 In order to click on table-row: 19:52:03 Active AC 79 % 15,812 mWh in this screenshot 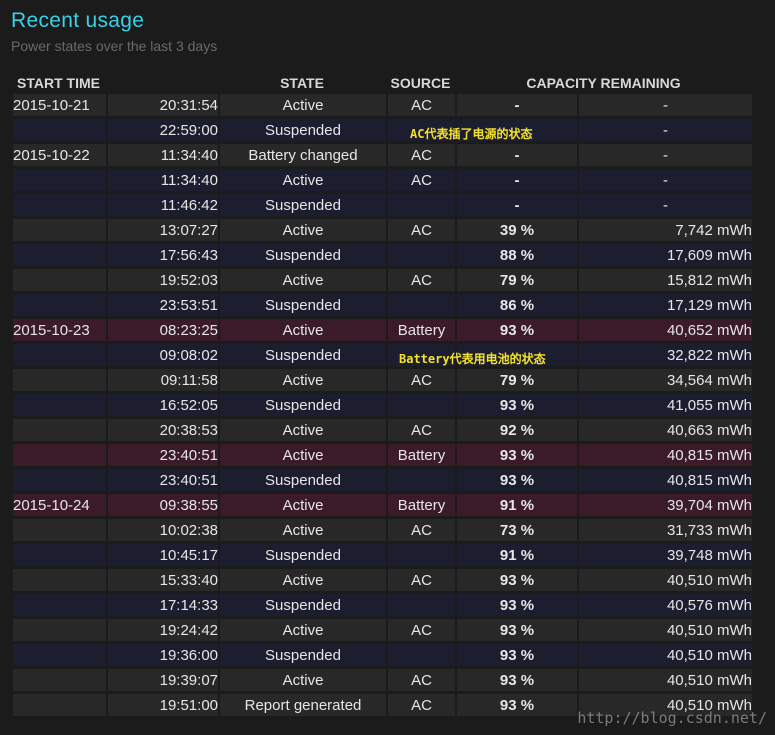, I will do `click(382, 281)`.